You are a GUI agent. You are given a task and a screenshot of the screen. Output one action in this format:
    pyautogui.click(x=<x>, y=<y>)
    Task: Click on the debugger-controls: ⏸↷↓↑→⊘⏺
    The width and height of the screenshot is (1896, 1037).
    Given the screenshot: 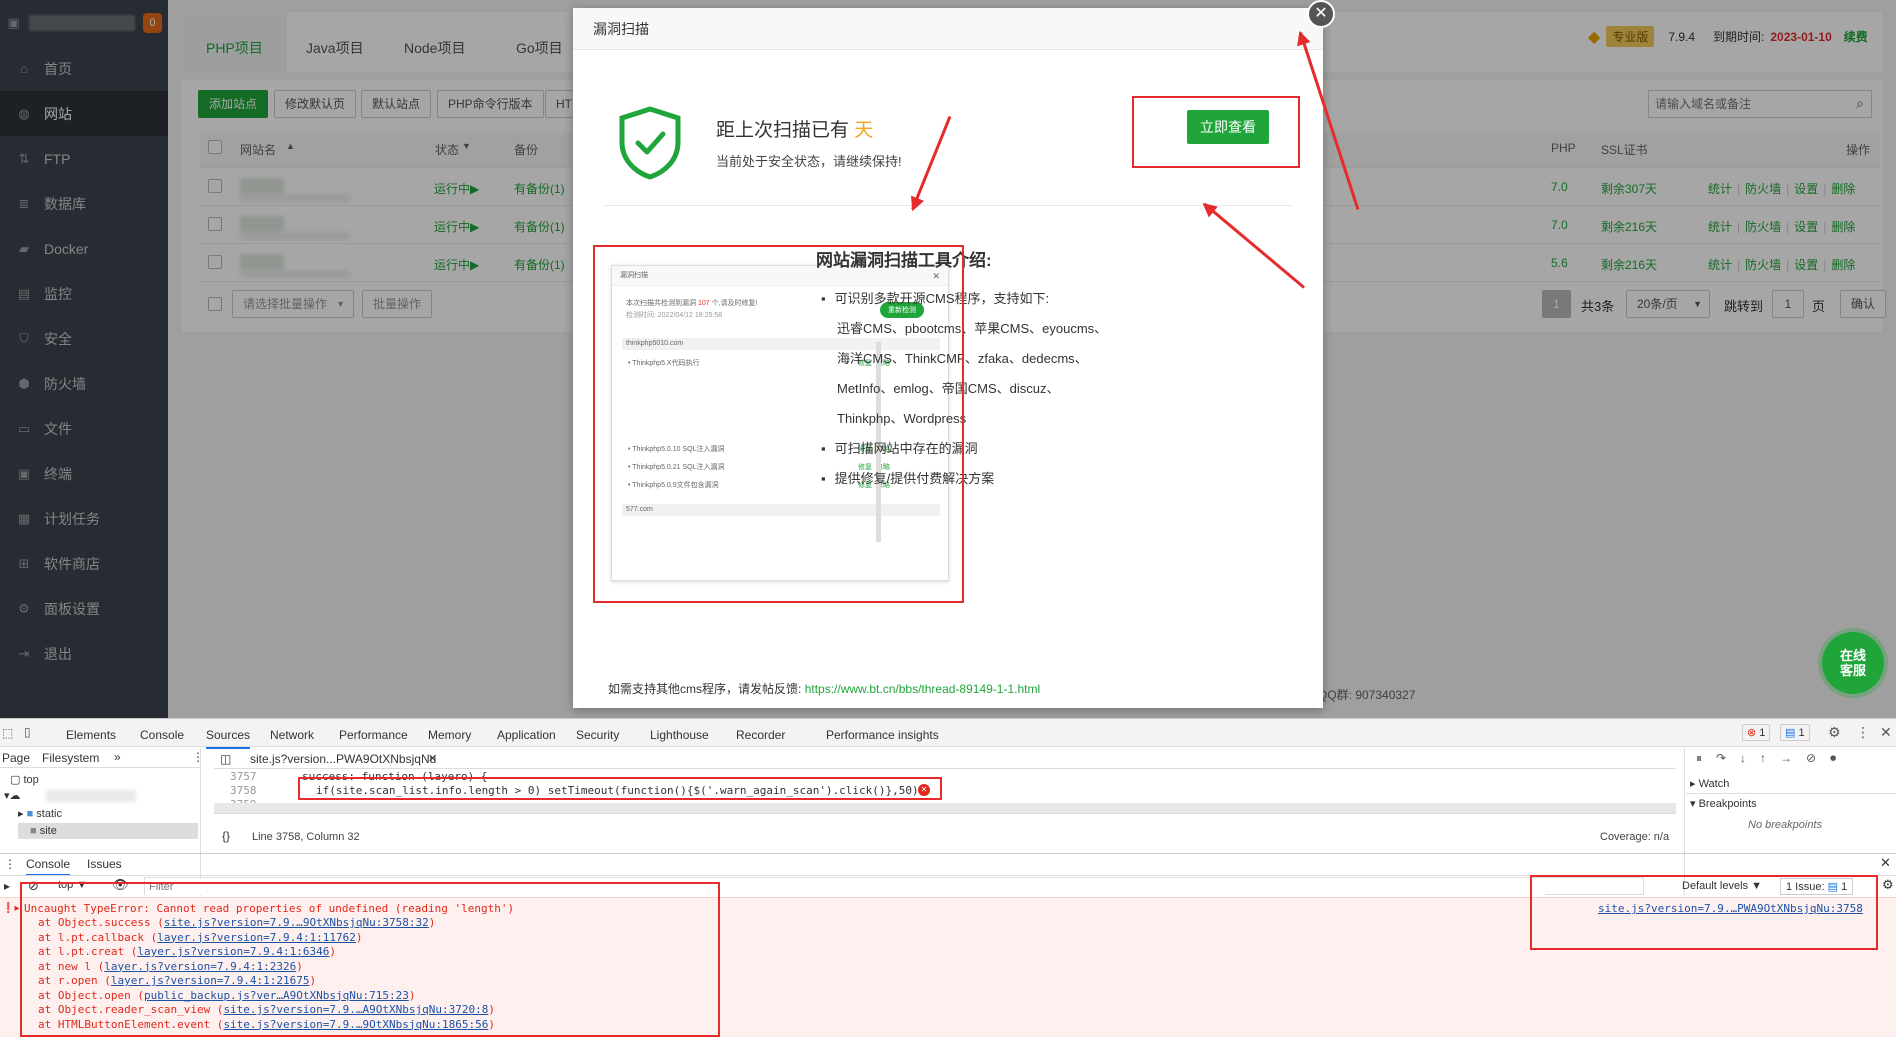 What is the action you would take?
    pyautogui.click(x=1773, y=758)
    